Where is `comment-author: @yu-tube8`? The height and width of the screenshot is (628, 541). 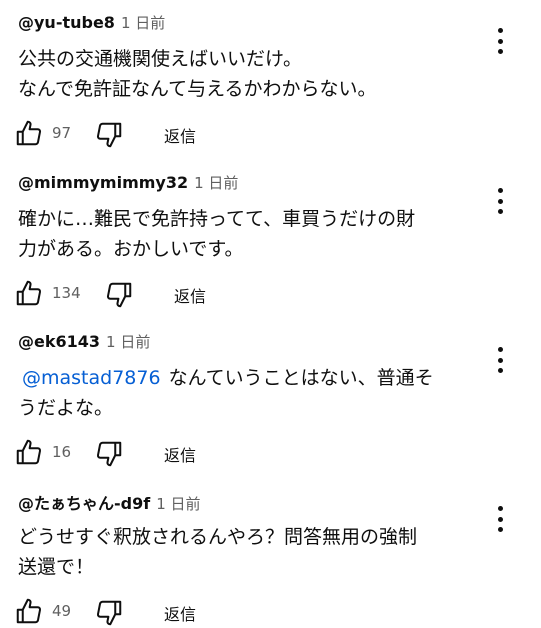
comment-author: @yu-tube8 is located at coordinates (66, 22).